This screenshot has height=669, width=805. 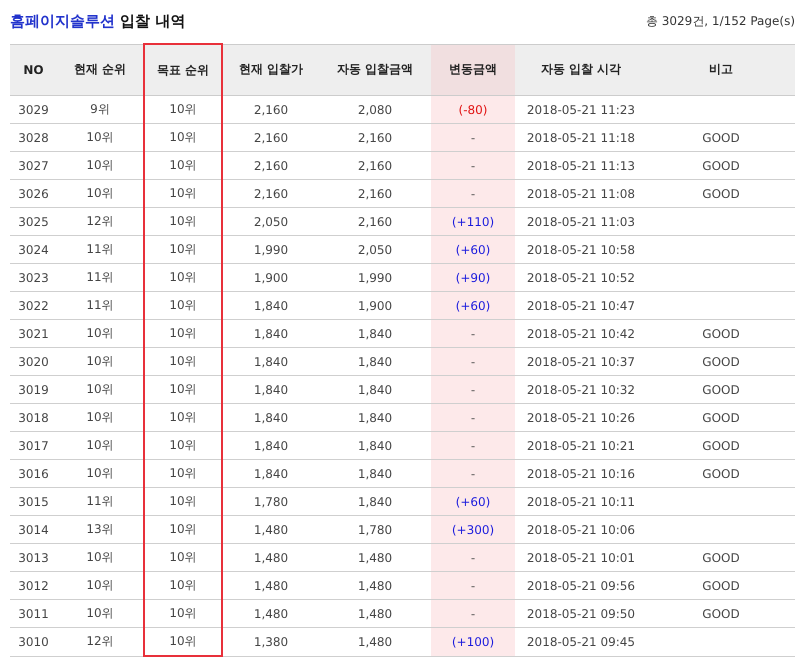 I want to click on table-cell: 3016, so click(x=33, y=474).